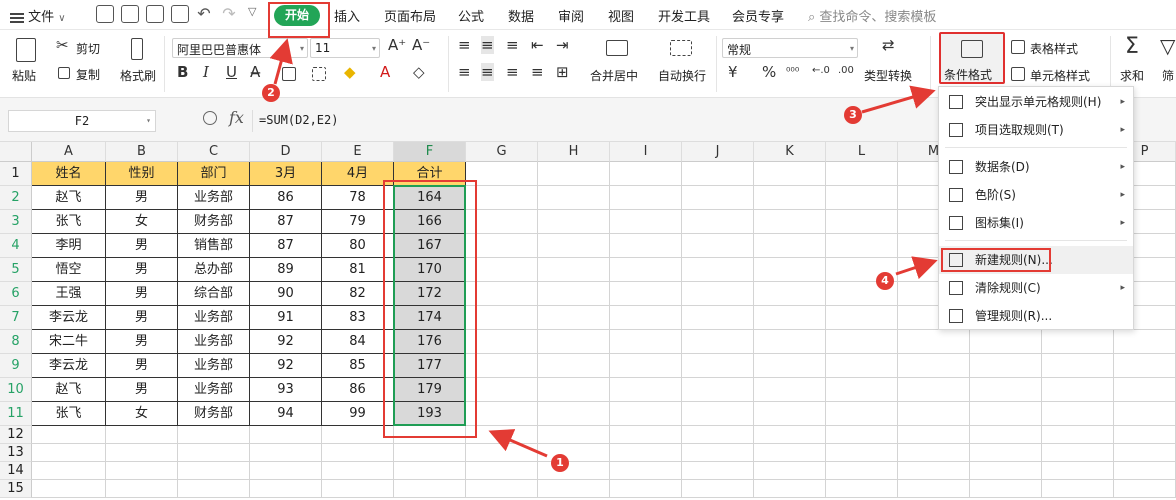 This screenshot has height=500, width=1176. What do you see at coordinates (885, 281) in the screenshot?
I see `annotation-badge-4: 4` at bounding box center [885, 281].